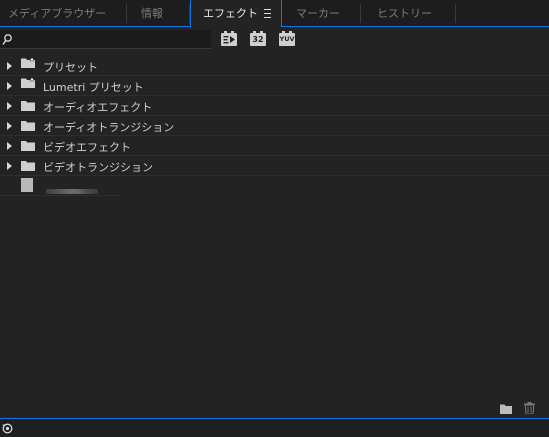 The height and width of the screenshot is (437, 549). I want to click on trash-icon, so click(529, 408).